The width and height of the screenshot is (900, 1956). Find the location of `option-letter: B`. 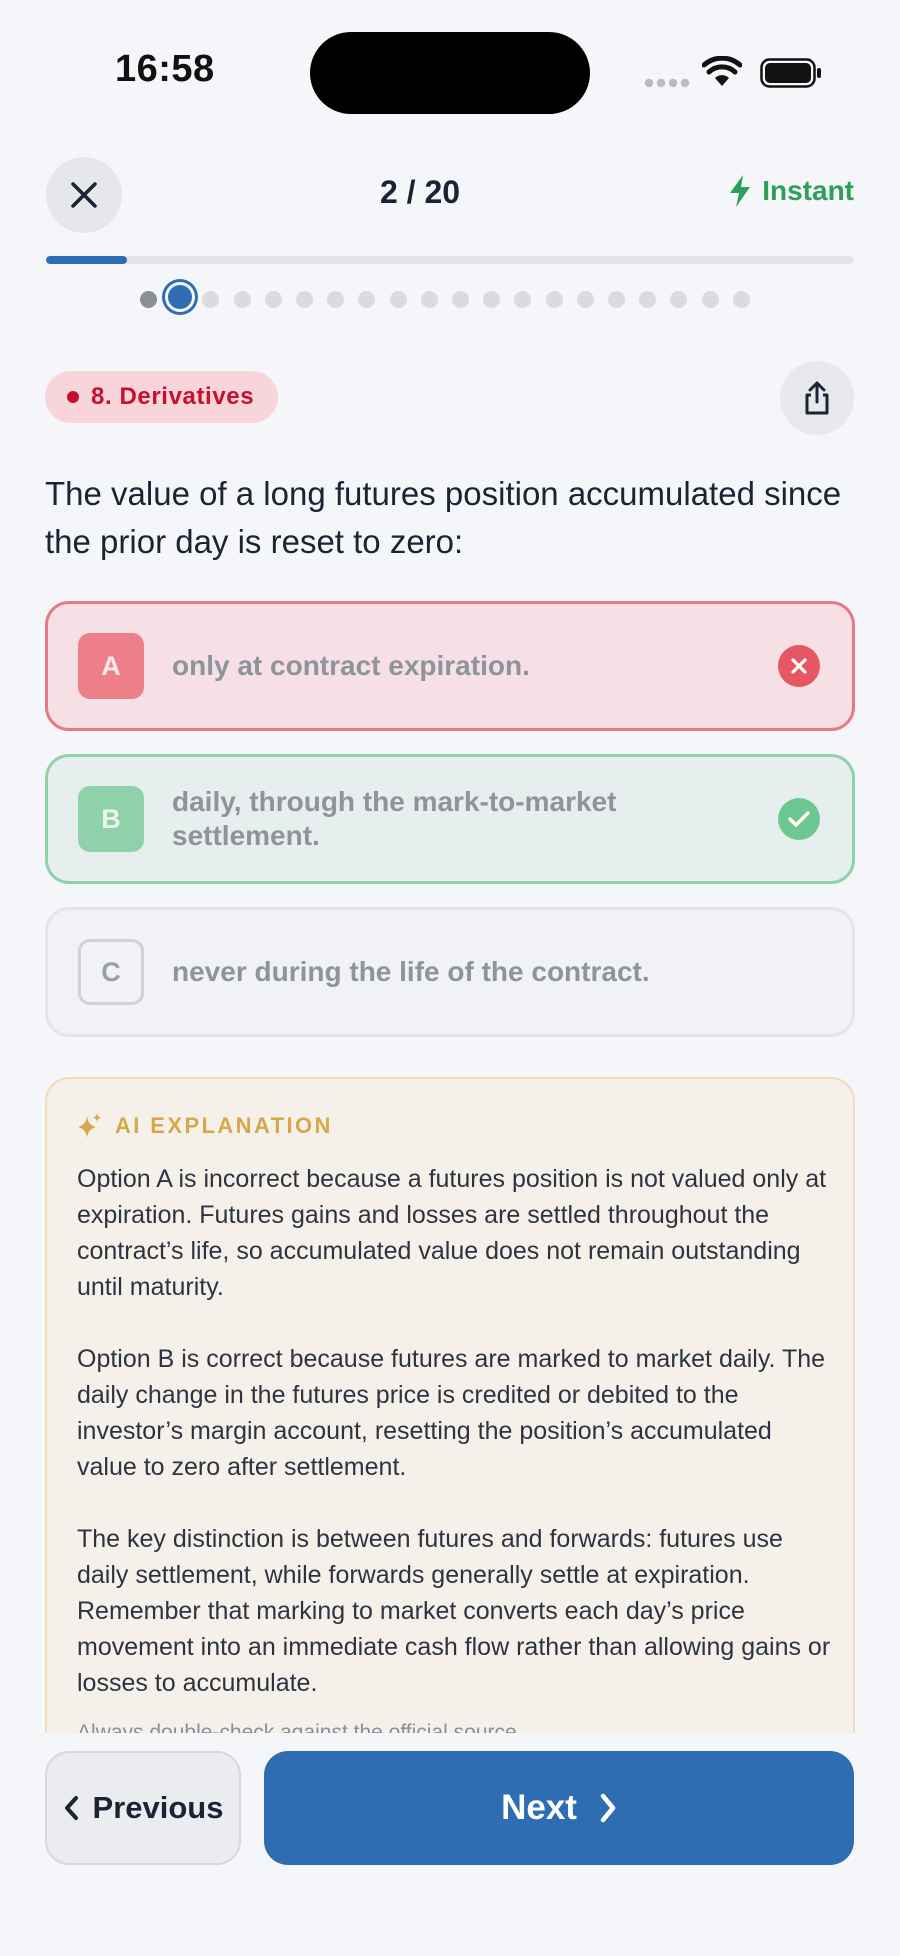

option-letter: B is located at coordinates (111, 819).